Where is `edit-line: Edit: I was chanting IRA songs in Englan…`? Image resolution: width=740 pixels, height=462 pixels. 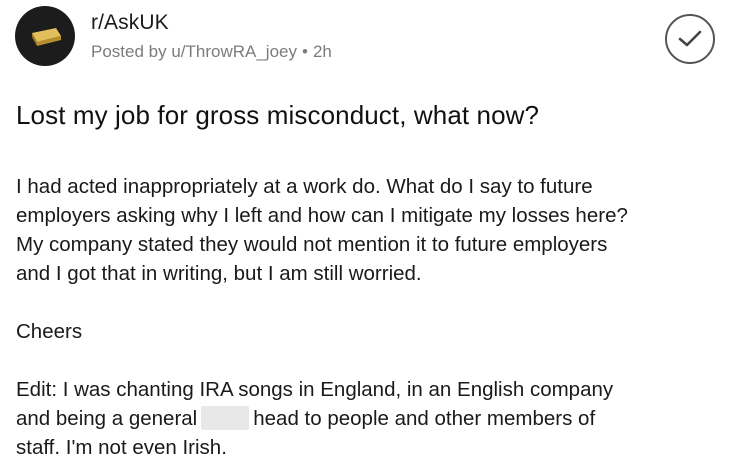
edit-line: Edit: I was chanting IRA songs in Englan… is located at coordinates (315, 389).